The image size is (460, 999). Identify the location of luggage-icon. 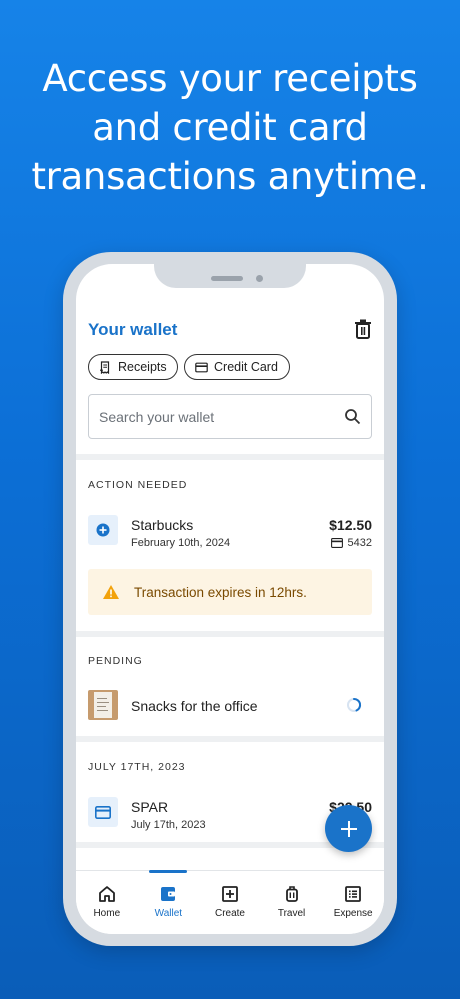
(291, 894).